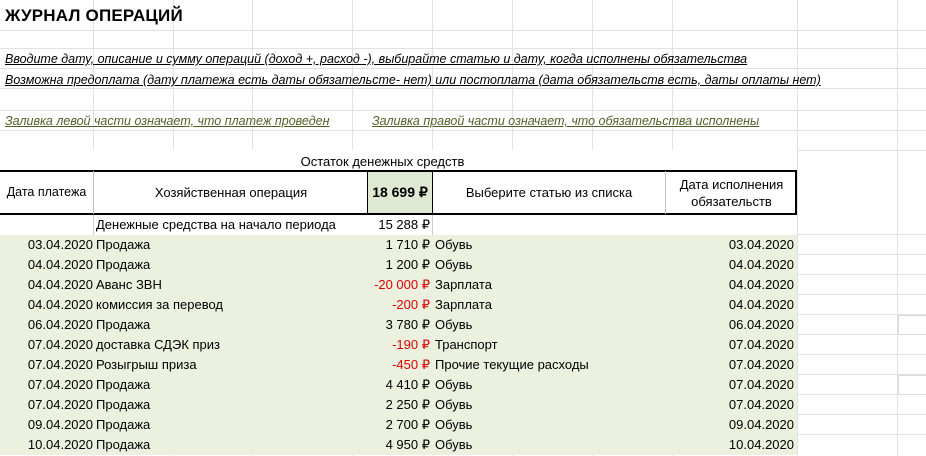 This screenshot has height=456, width=926. What do you see at coordinates (761, 324) in the screenshot?
I see `row-fulfil-date: 06.04.2020` at bounding box center [761, 324].